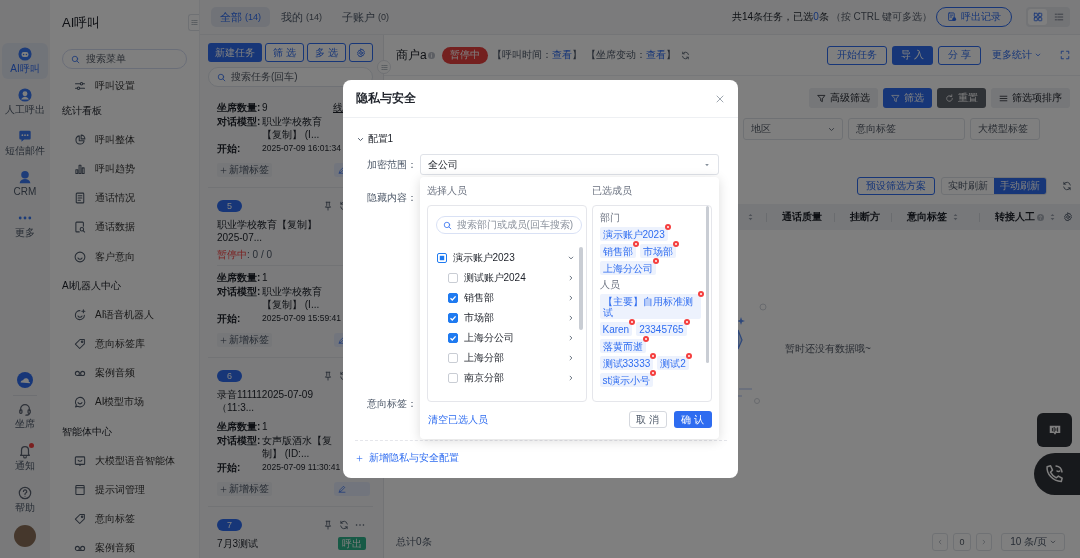  Describe the element at coordinates (1040, 217) in the screenshot. I see `help-icon` at that location.